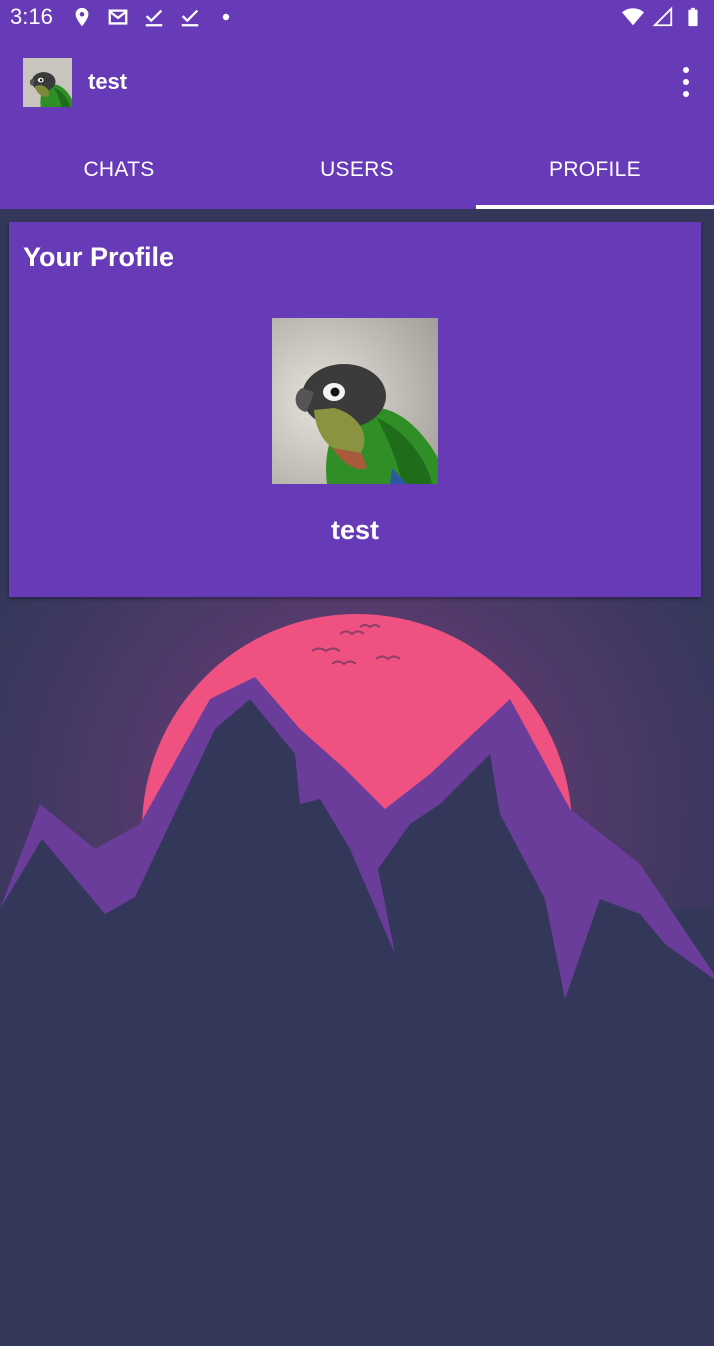 This screenshot has height=1346, width=714. What do you see at coordinates (357, 17) in the screenshot?
I see `status-bar: 3:16` at bounding box center [357, 17].